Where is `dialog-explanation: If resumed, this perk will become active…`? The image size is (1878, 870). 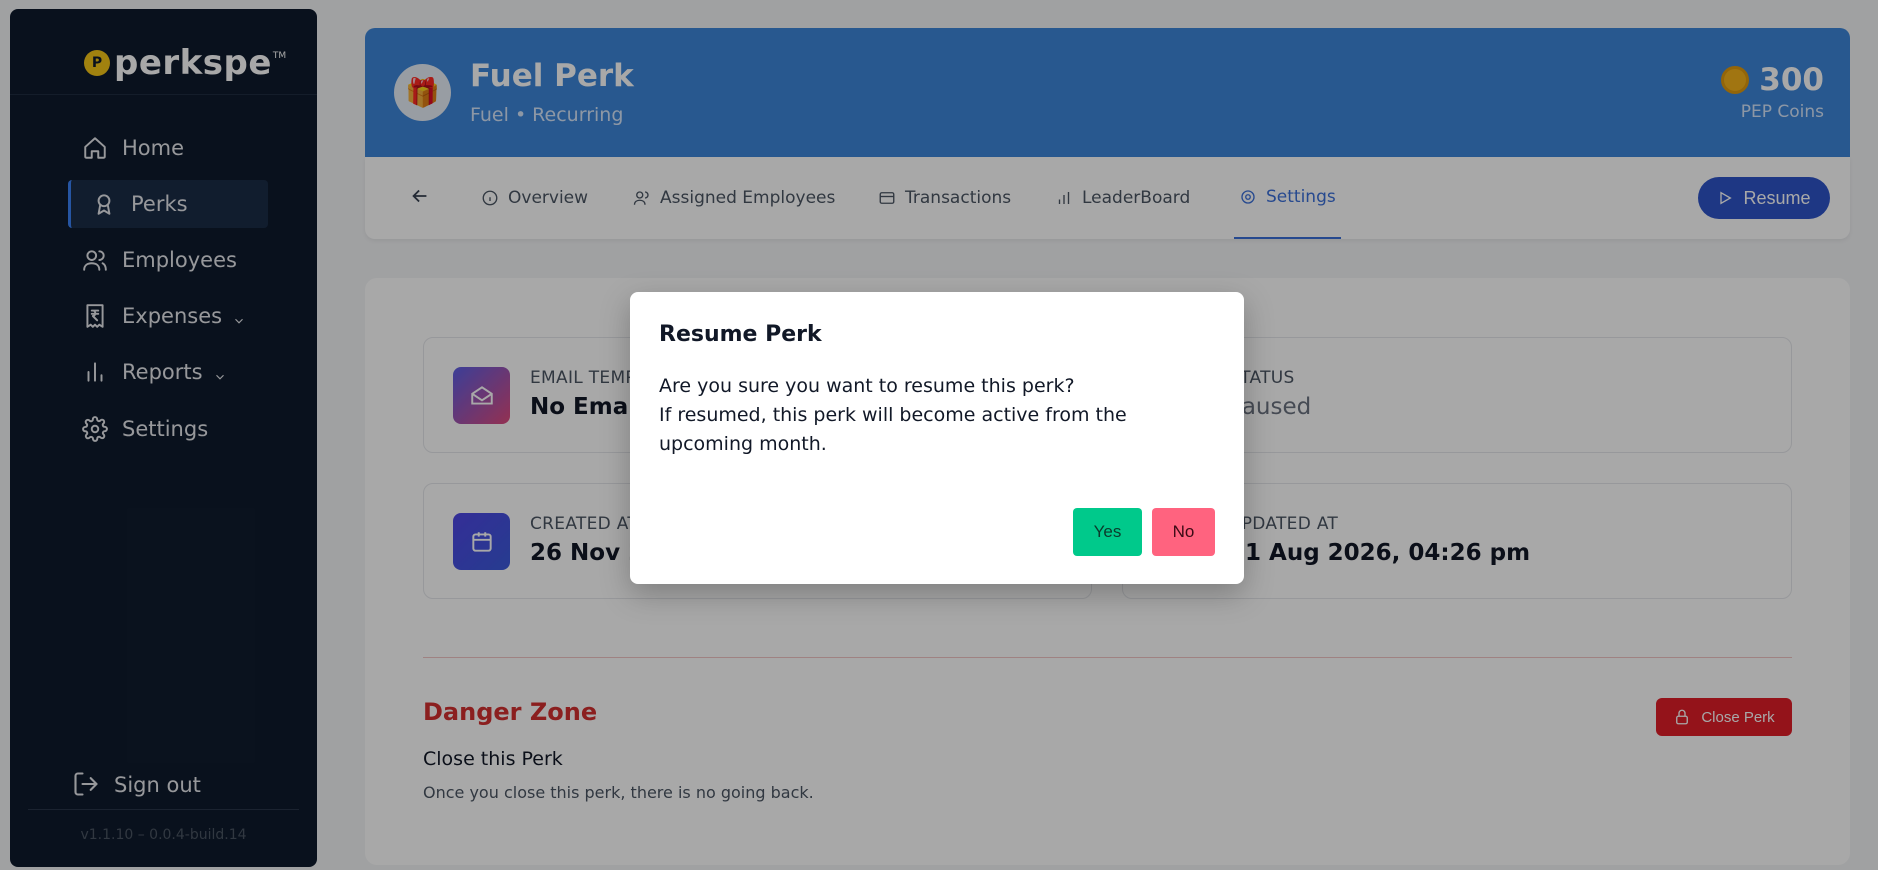
dialog-explanation: If resumed, this perk will become active… is located at coordinates (893, 429).